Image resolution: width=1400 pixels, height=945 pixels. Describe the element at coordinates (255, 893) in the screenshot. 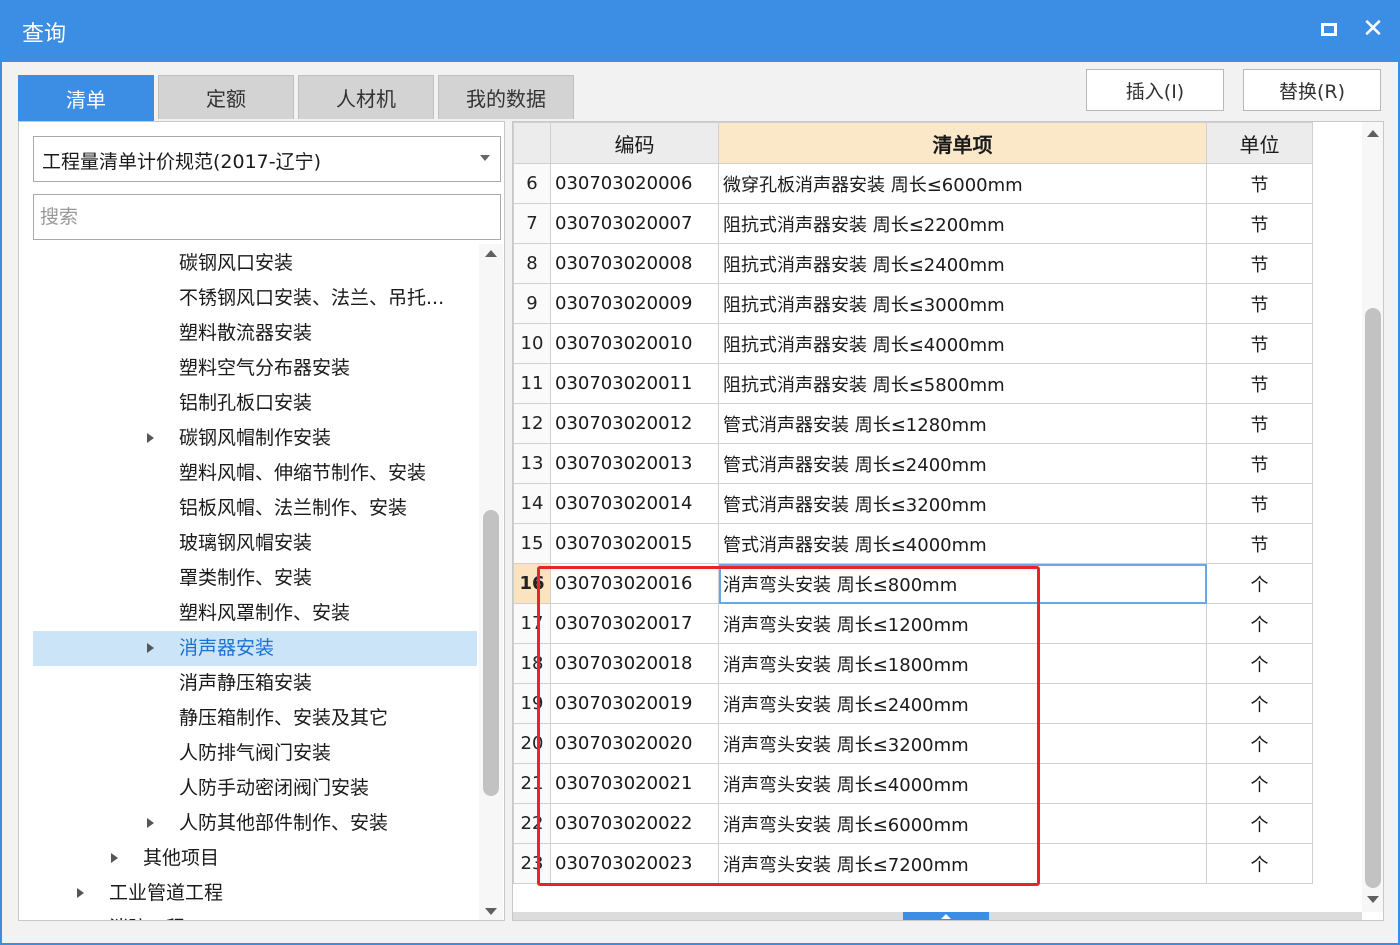

I see `tree-item: 工业管道工程` at that location.